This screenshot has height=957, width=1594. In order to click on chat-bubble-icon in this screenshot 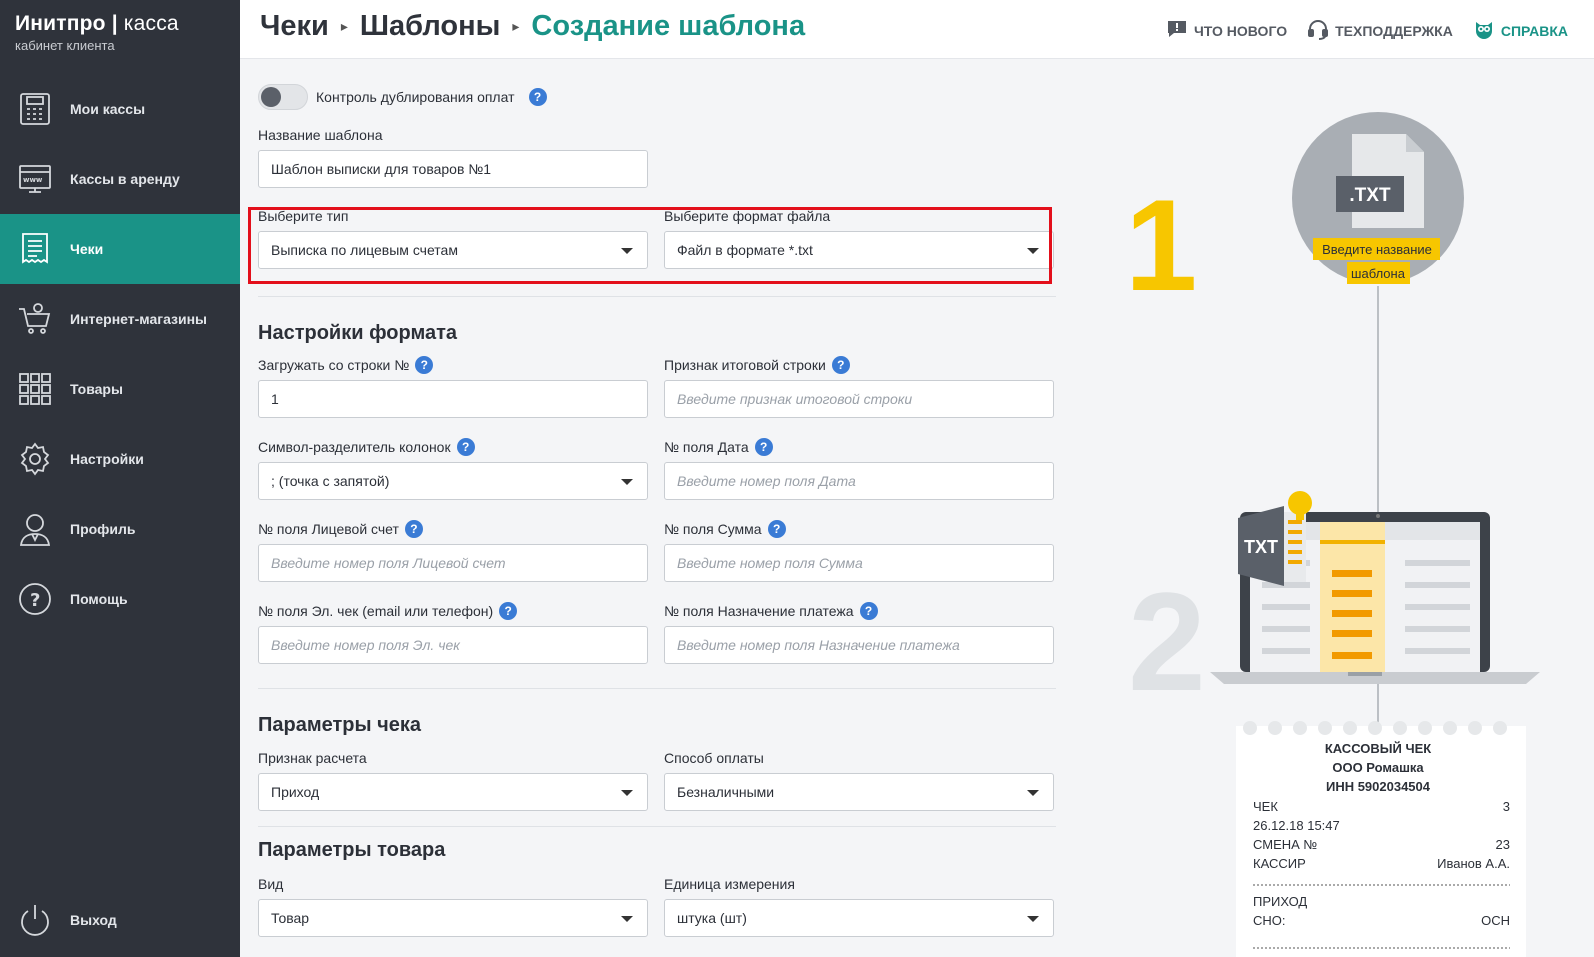, I will do `click(1177, 30)`.